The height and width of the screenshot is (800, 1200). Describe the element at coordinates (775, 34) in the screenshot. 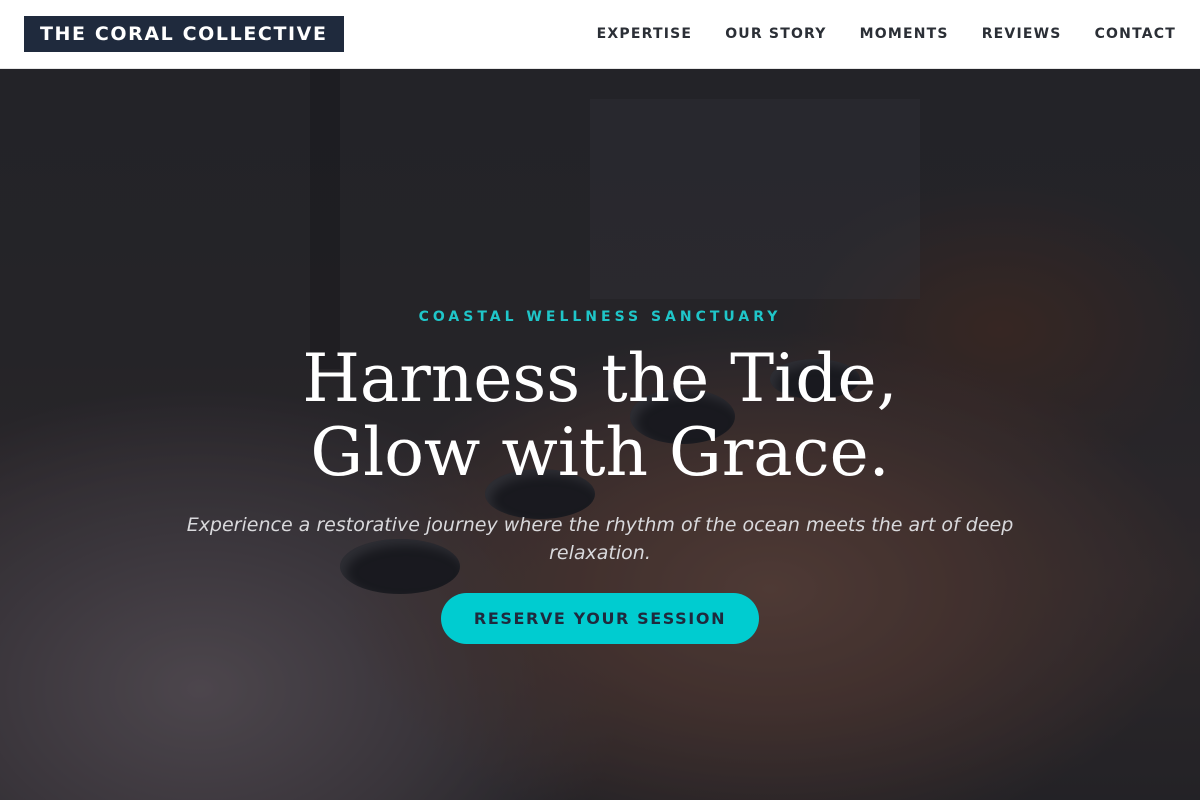

I see `nav-link-our-story: OUR STORY` at that location.